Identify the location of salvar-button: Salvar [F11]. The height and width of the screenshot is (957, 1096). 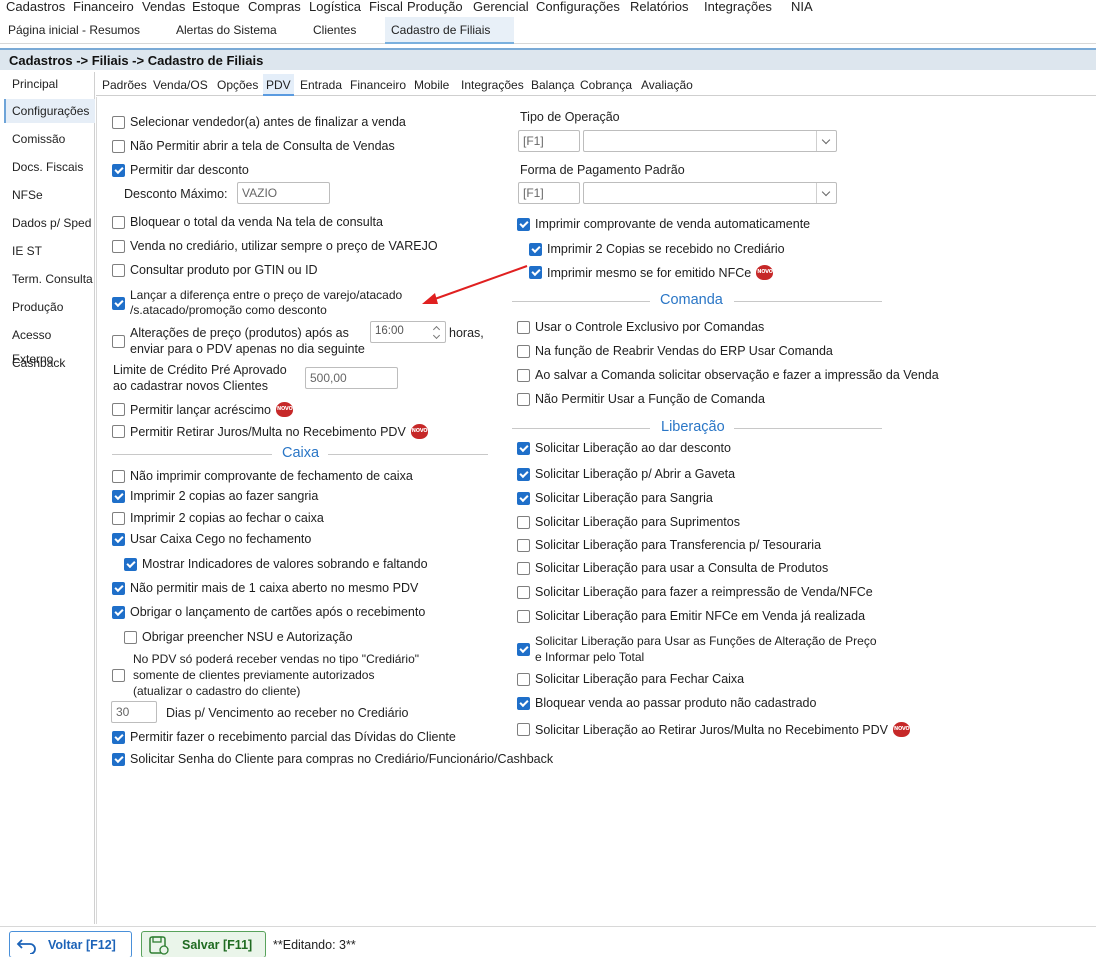
(203, 944).